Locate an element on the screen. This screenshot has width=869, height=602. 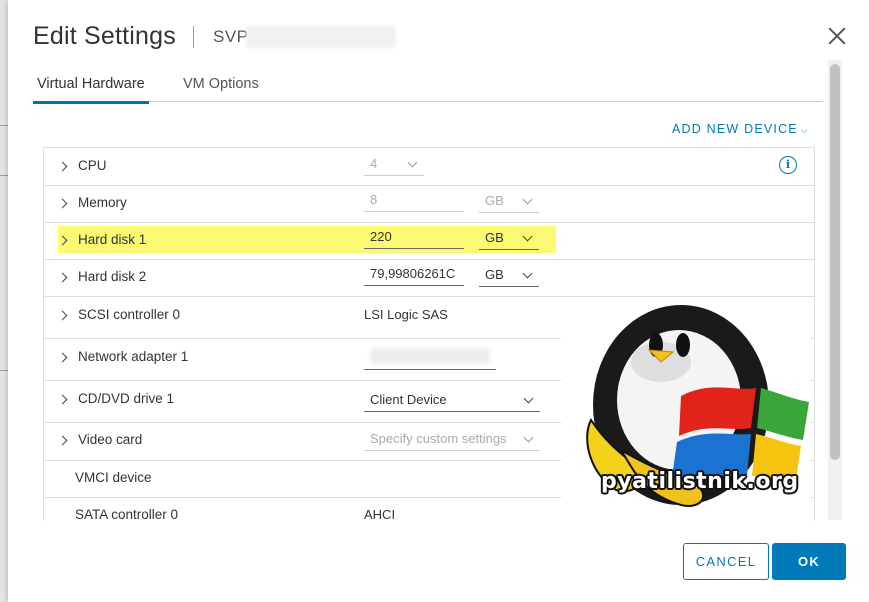
memory-input: 8 is located at coordinates (414, 202).